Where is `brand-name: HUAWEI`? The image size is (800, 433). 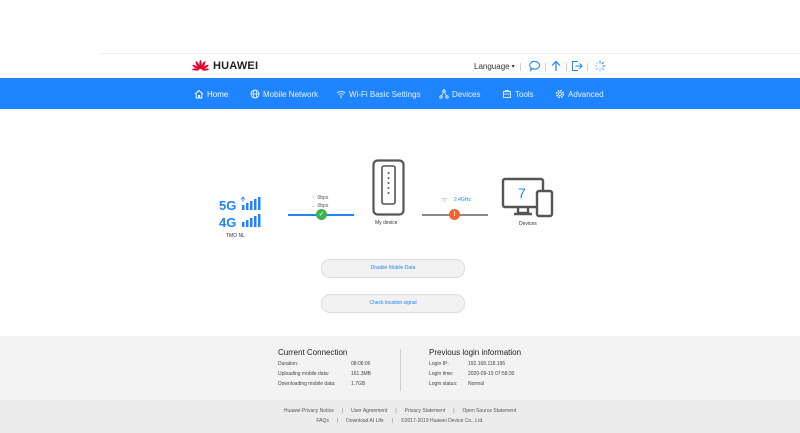
brand-name: HUAWEI is located at coordinates (236, 66).